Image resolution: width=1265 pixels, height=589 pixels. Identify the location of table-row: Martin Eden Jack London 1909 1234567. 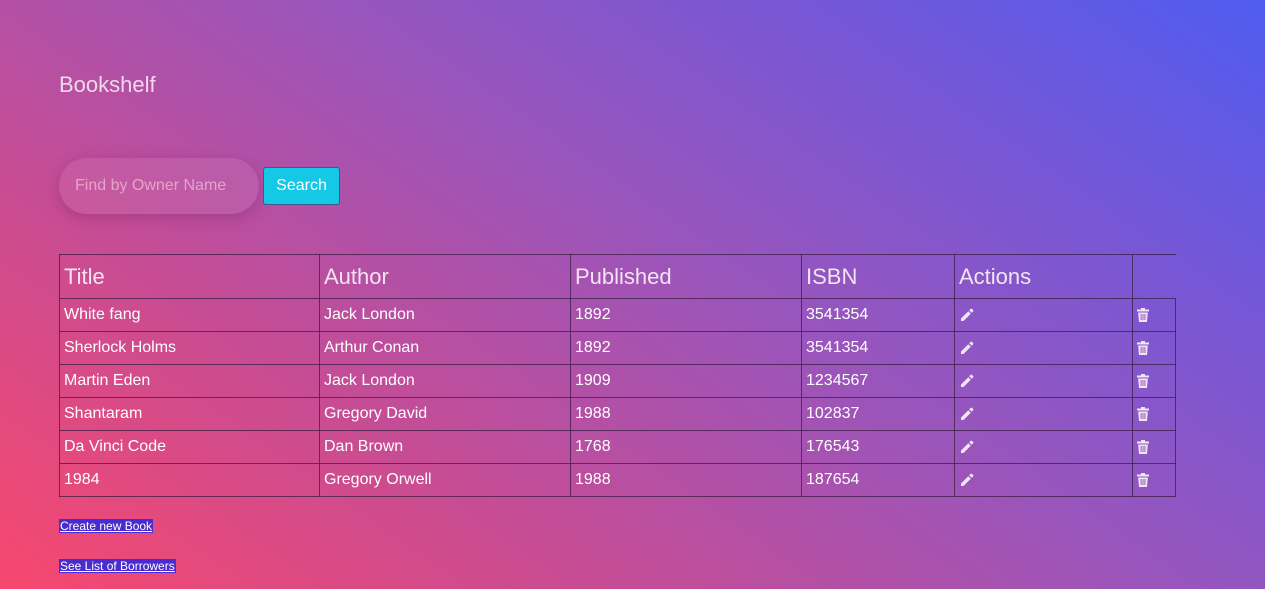
(617, 381).